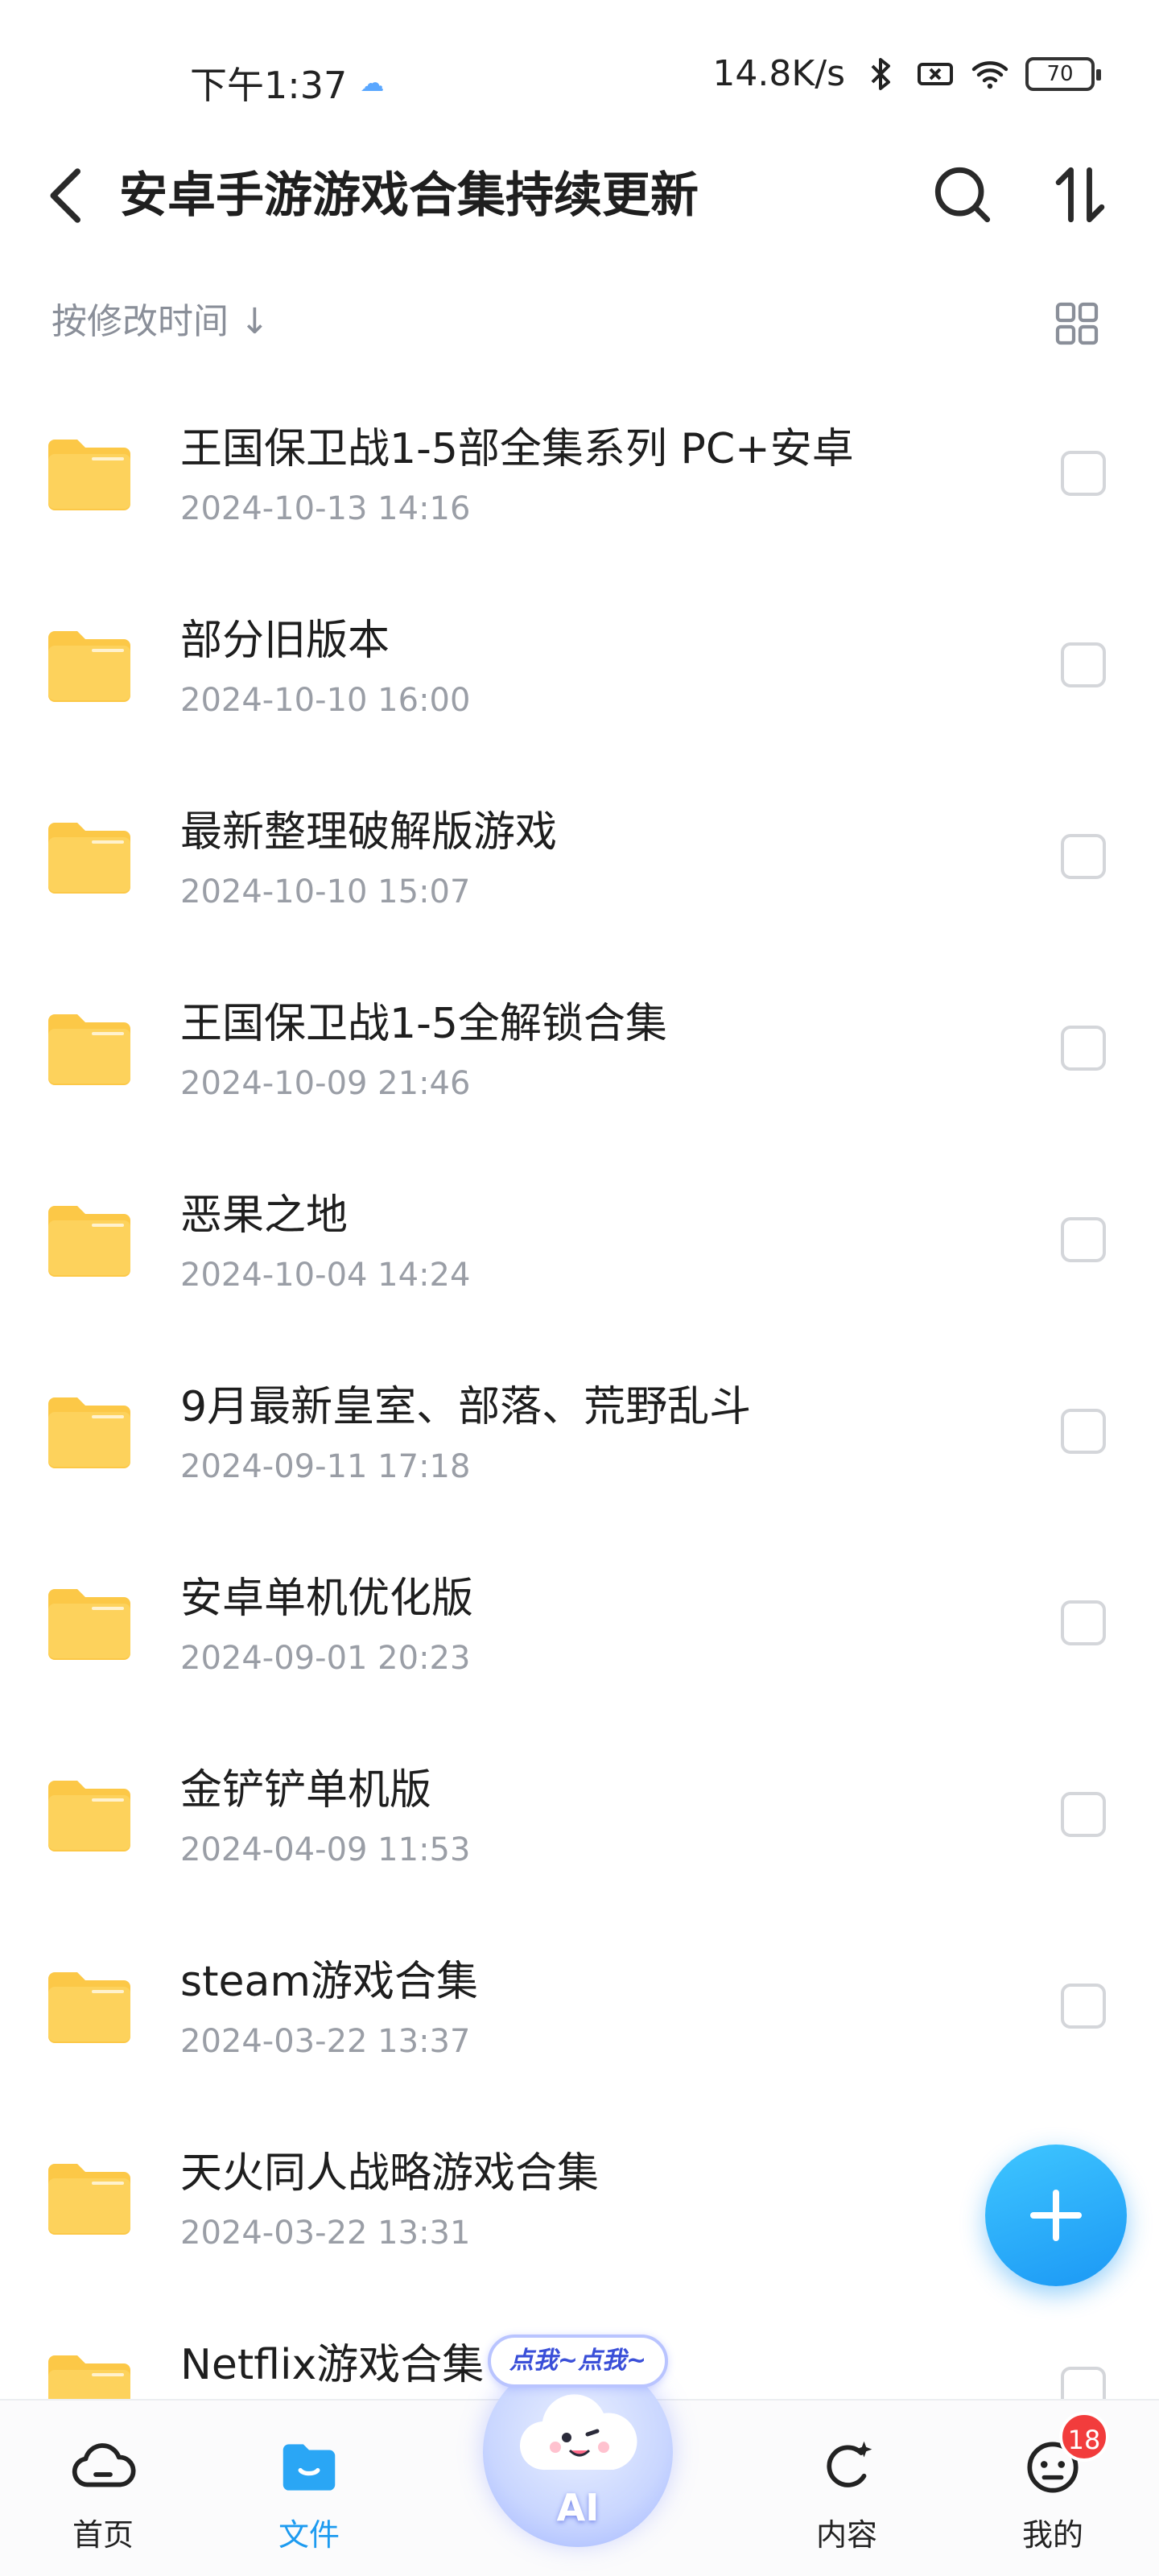  I want to click on nav-content-label: 内容, so click(846, 2535).